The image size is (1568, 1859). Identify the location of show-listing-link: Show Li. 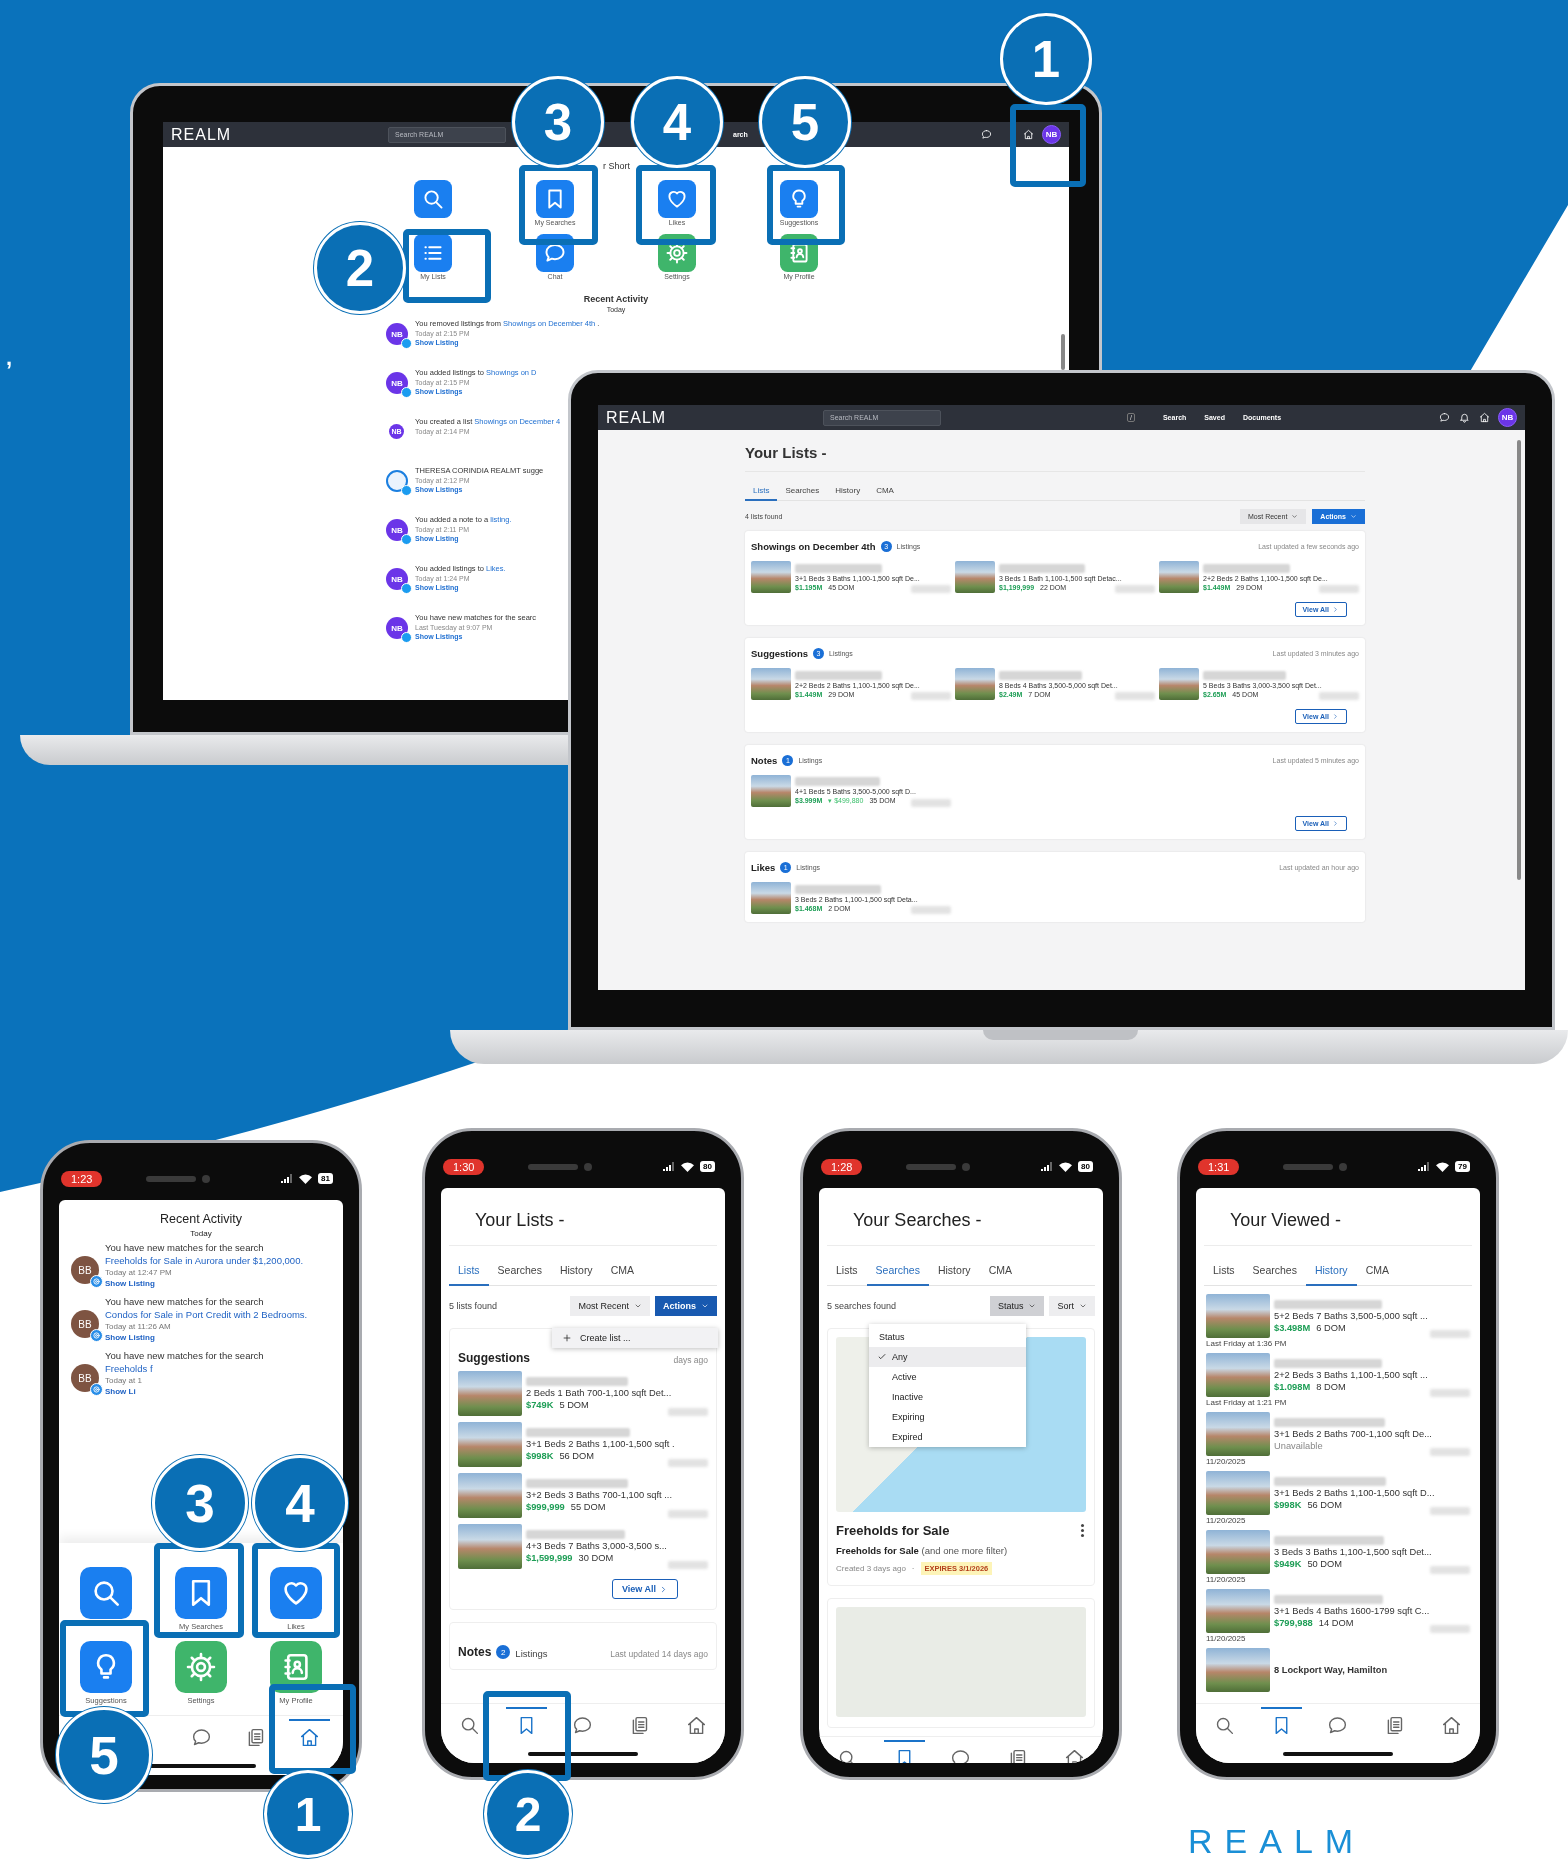
(184, 1391).